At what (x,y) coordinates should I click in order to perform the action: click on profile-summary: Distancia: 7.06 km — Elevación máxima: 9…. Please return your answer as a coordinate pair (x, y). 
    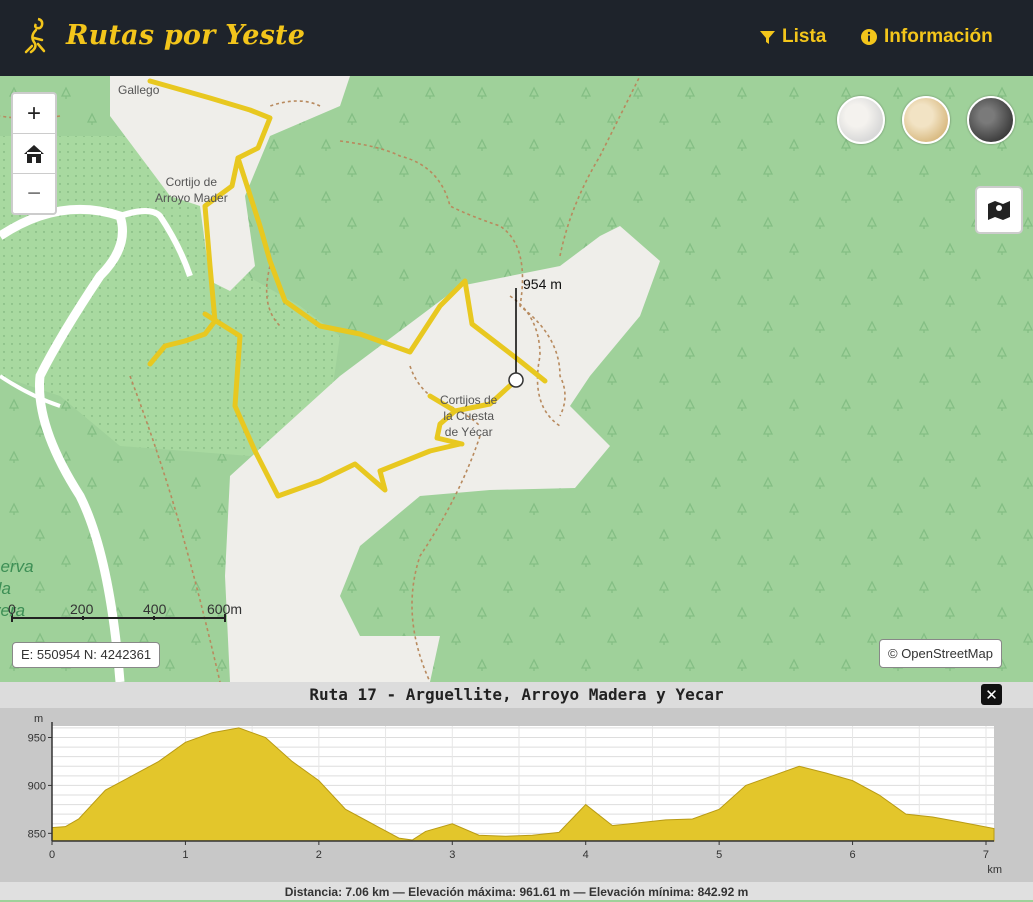
    Looking at the image, I should click on (516, 891).